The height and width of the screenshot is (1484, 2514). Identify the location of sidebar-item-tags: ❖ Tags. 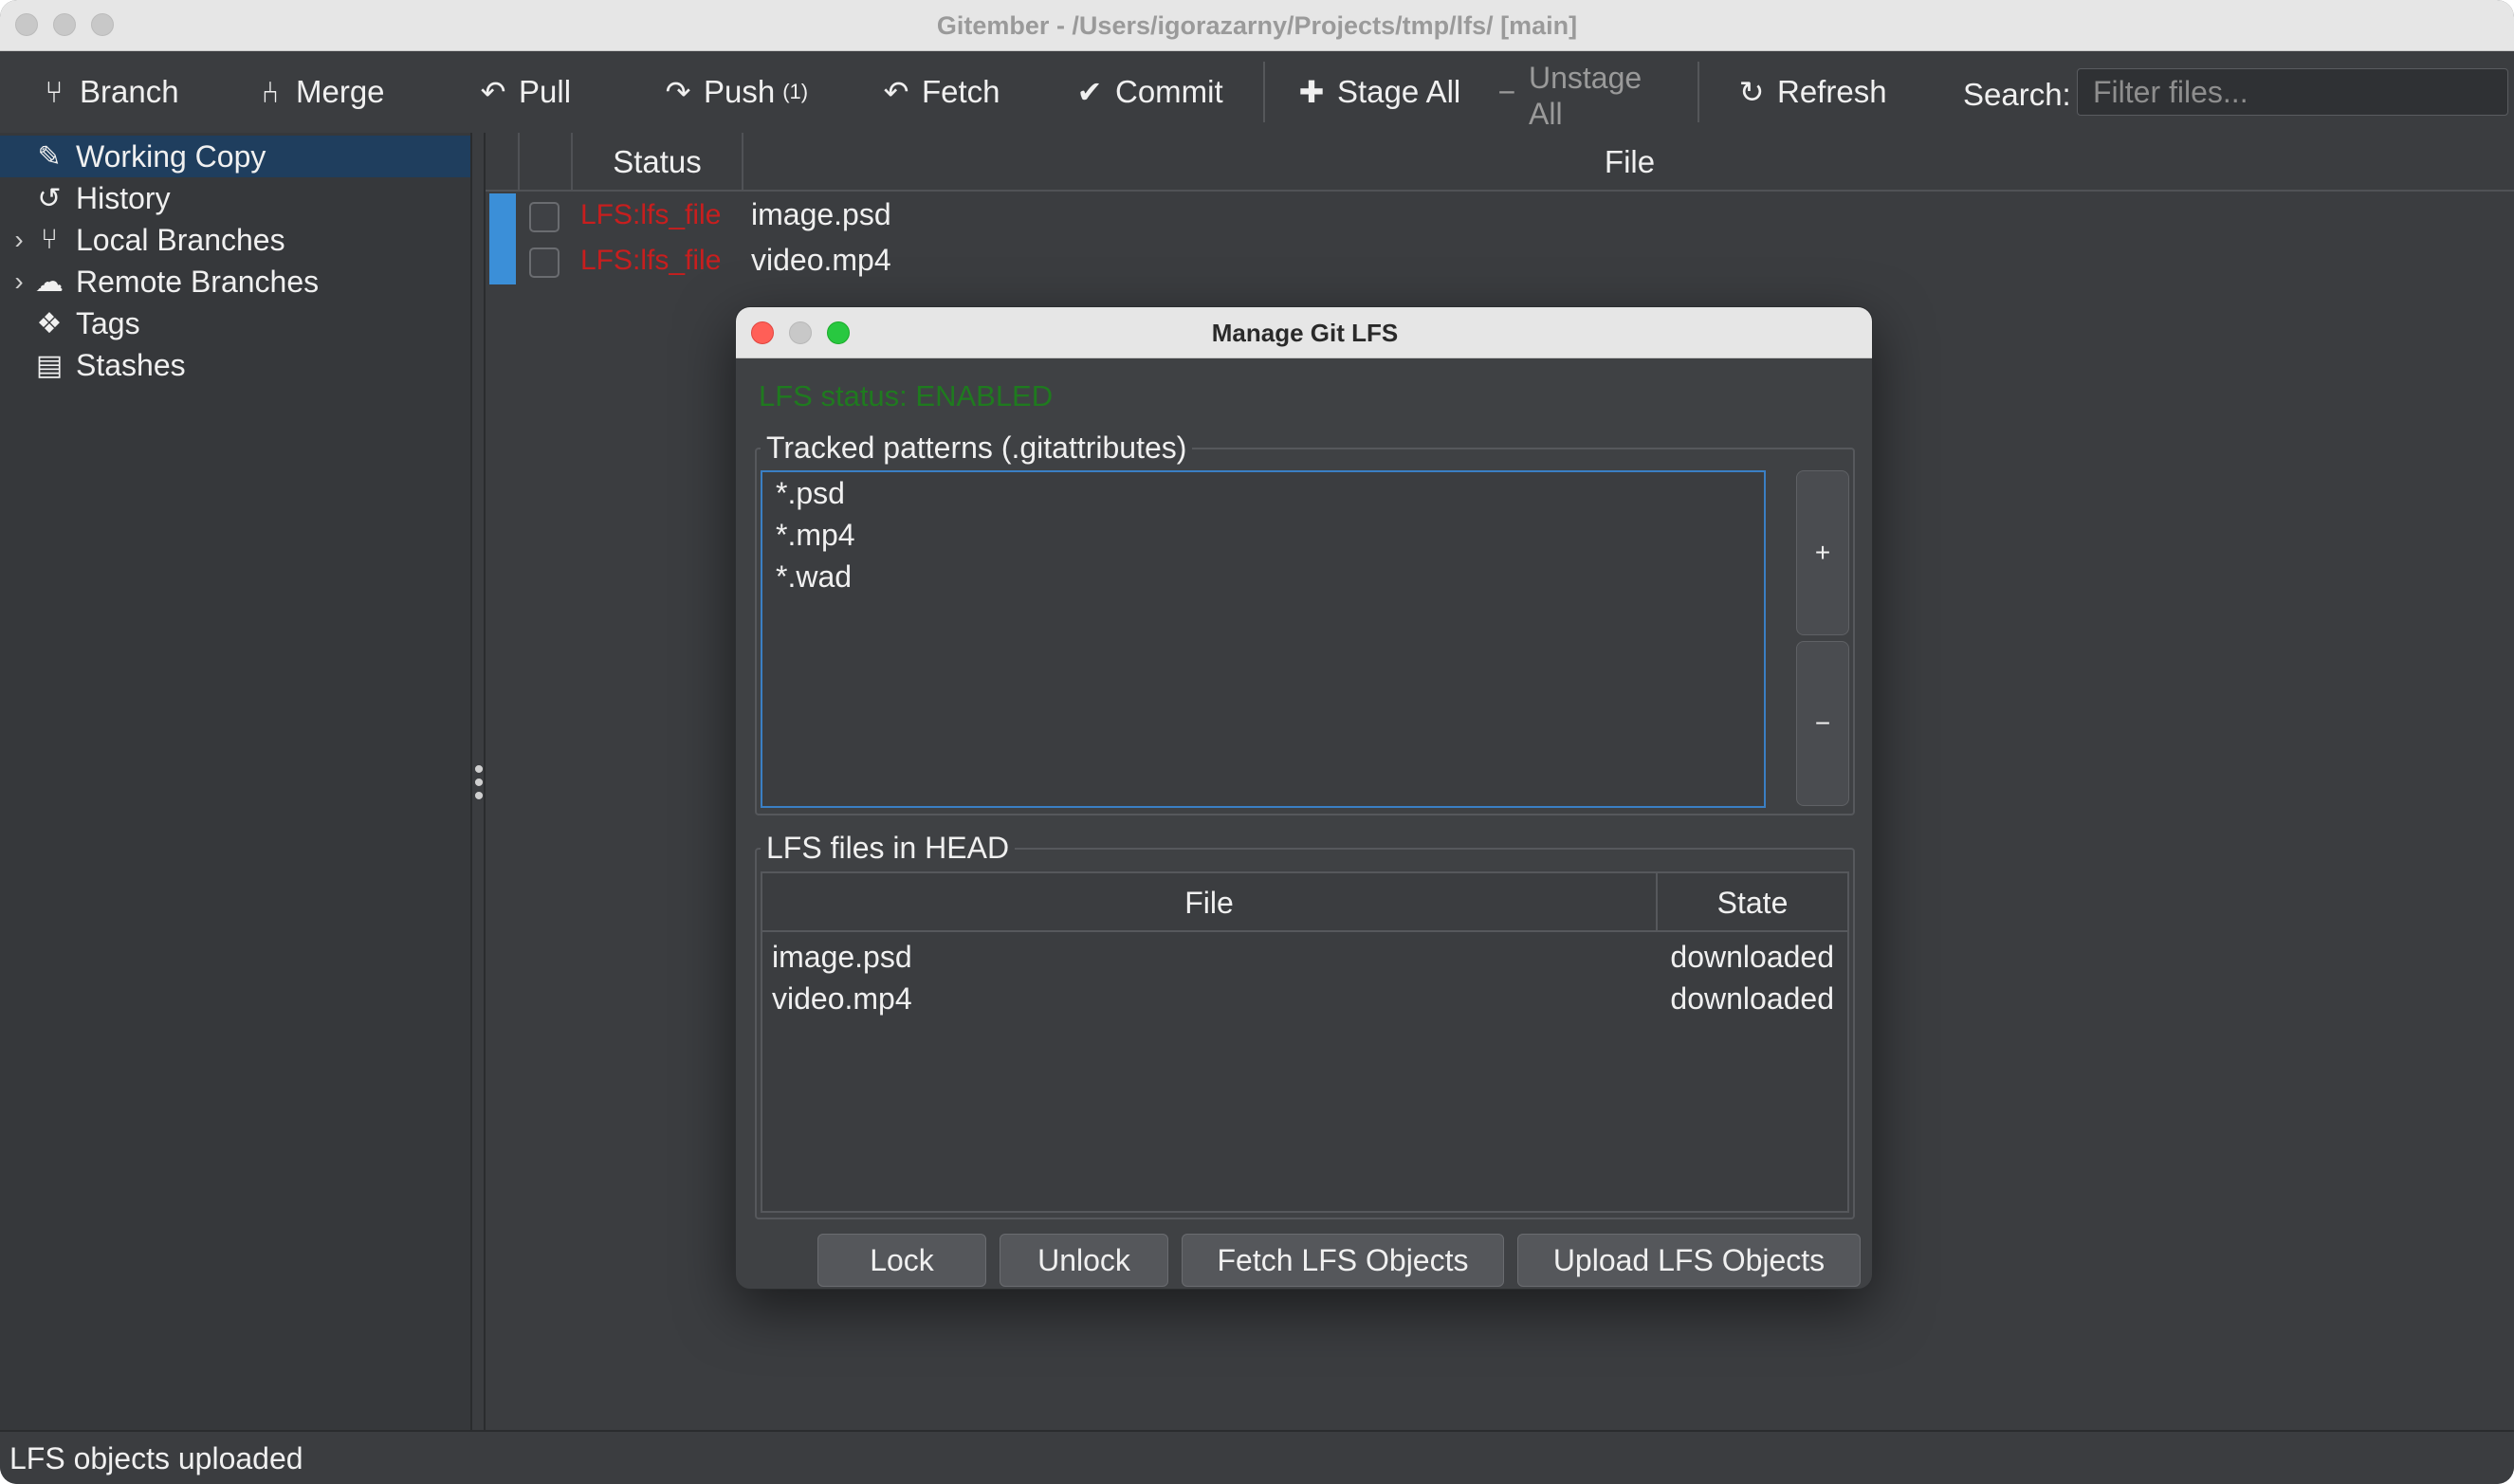
(235, 323).